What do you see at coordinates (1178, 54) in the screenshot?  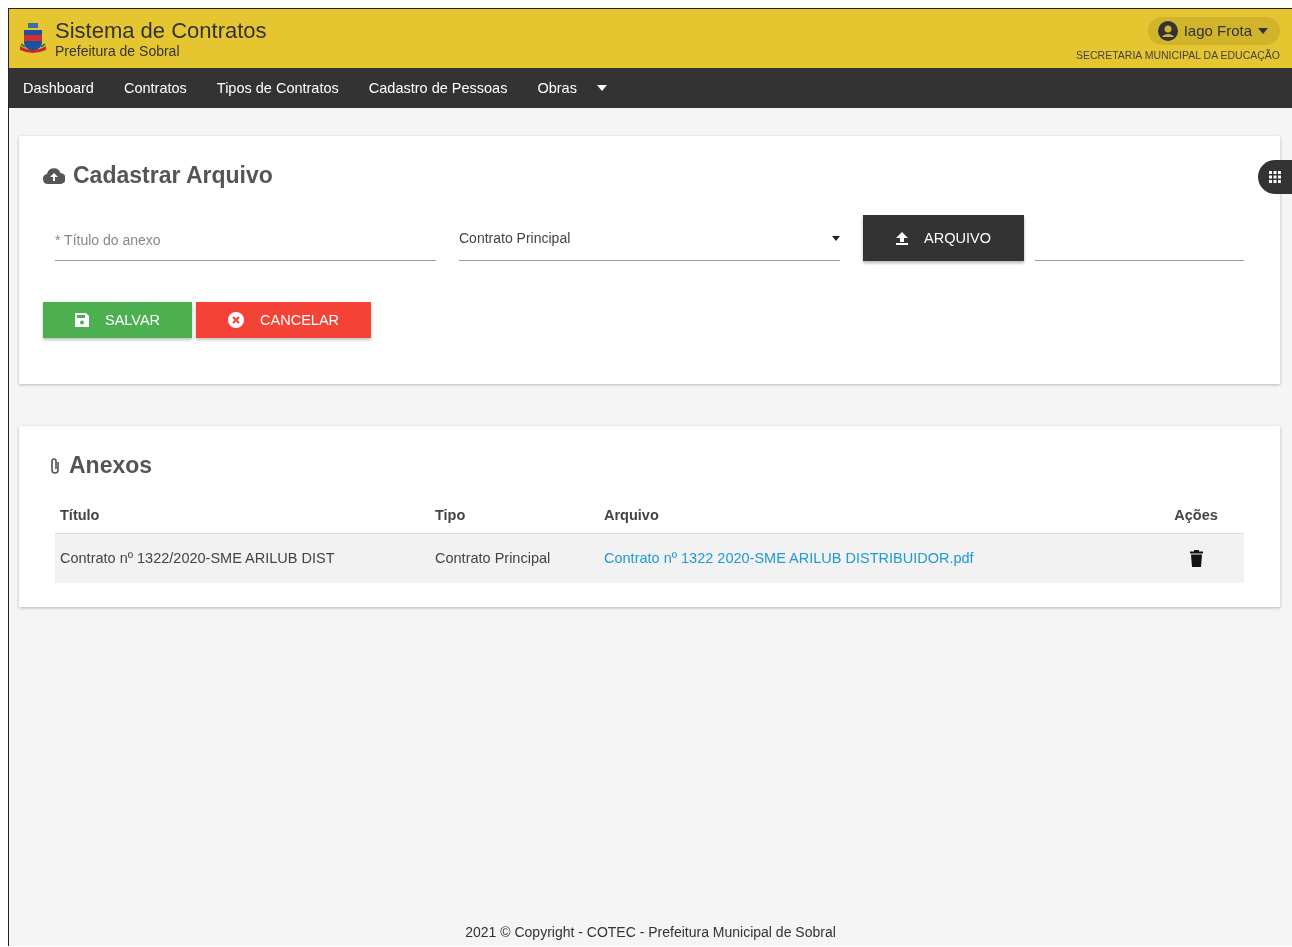 I see `department-label: SECRETARIA MUNICIPAL DA EDUCAÇÃO` at bounding box center [1178, 54].